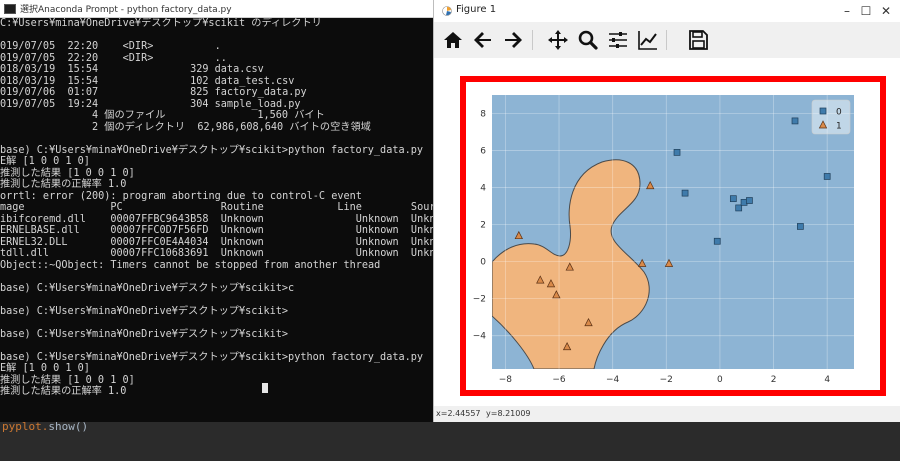 The image size is (900, 461). I want to click on terminal-icon, so click(10, 9).